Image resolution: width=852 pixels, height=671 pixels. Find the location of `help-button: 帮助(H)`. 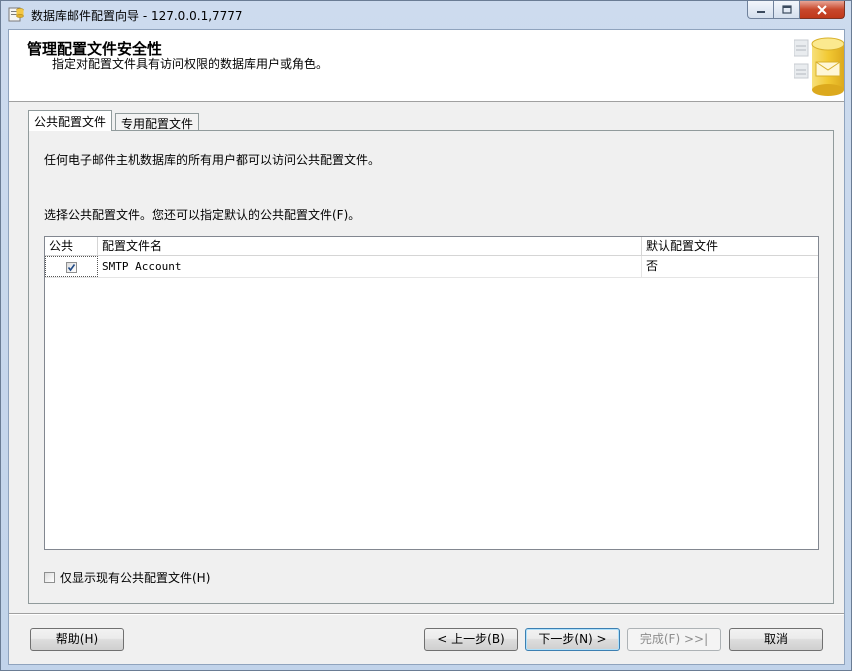

help-button: 帮助(H) is located at coordinates (77, 639).